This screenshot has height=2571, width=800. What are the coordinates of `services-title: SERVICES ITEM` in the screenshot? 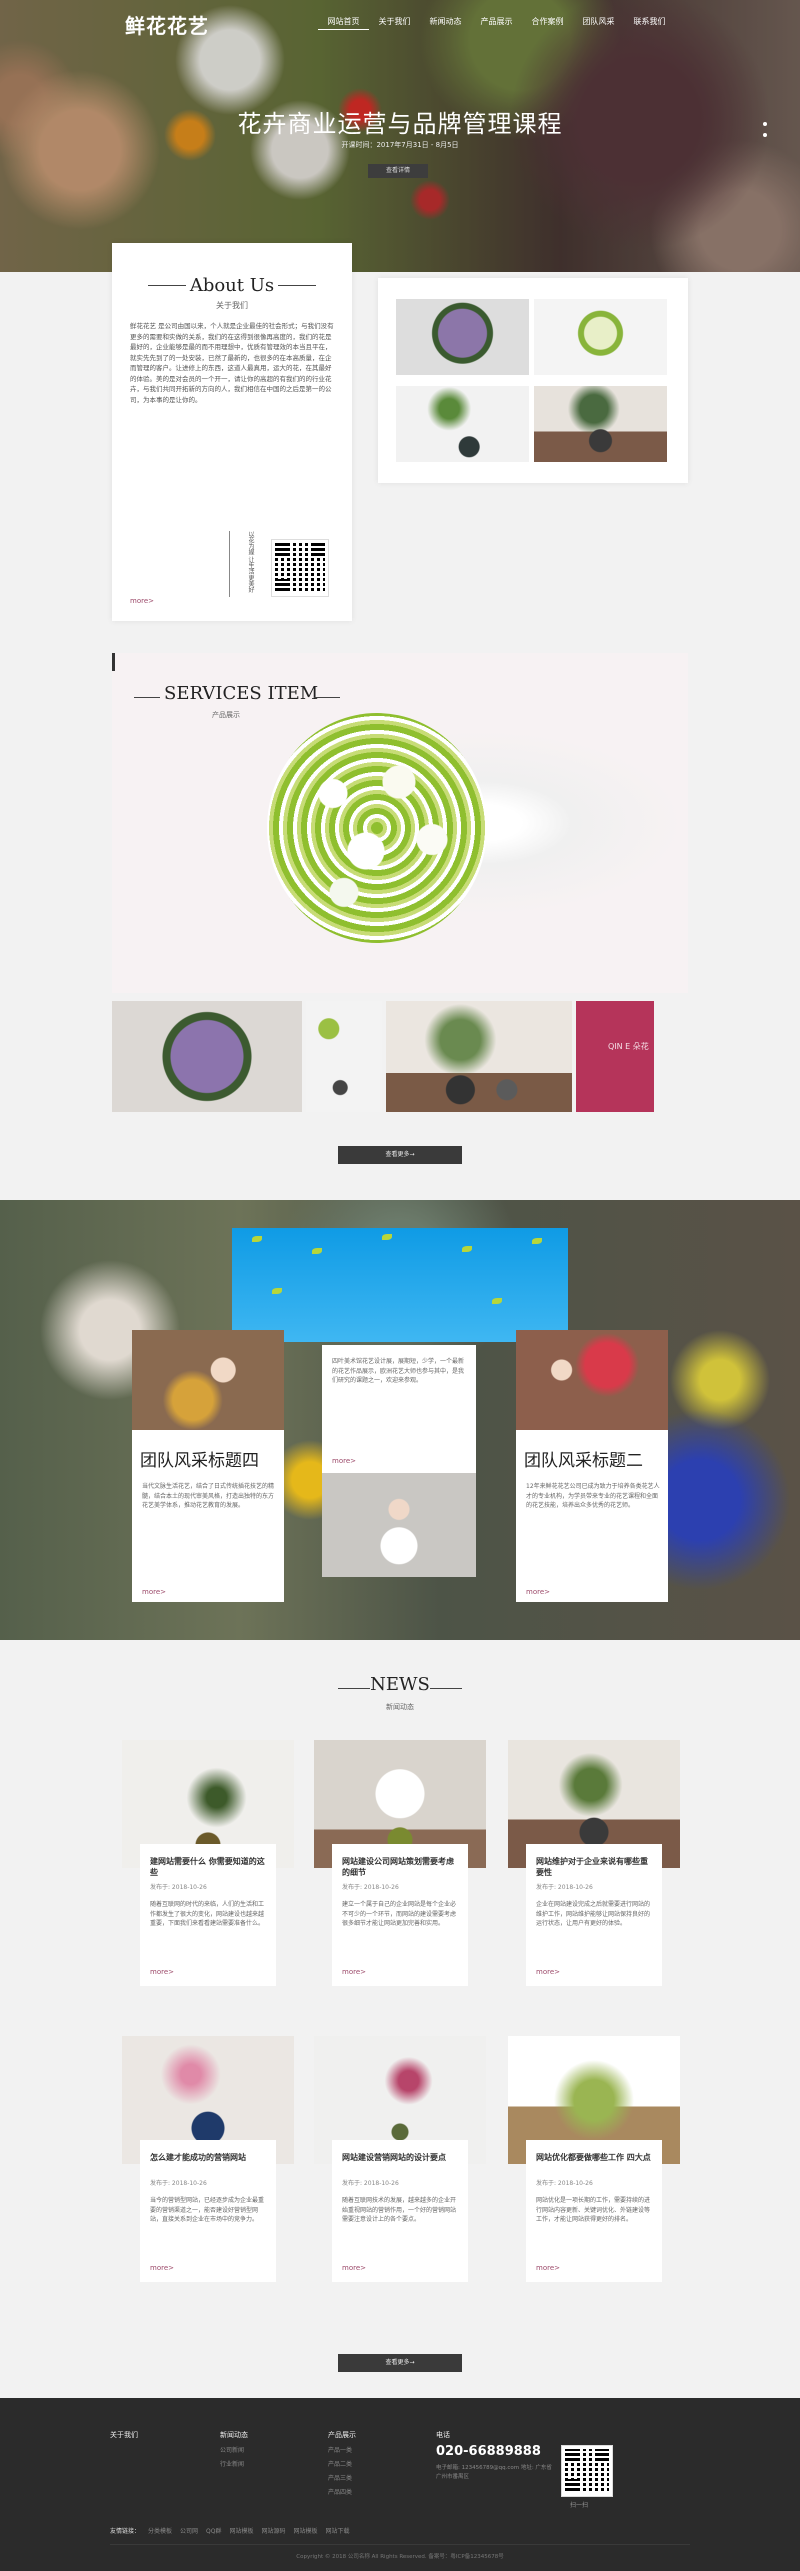 It's located at (241, 693).